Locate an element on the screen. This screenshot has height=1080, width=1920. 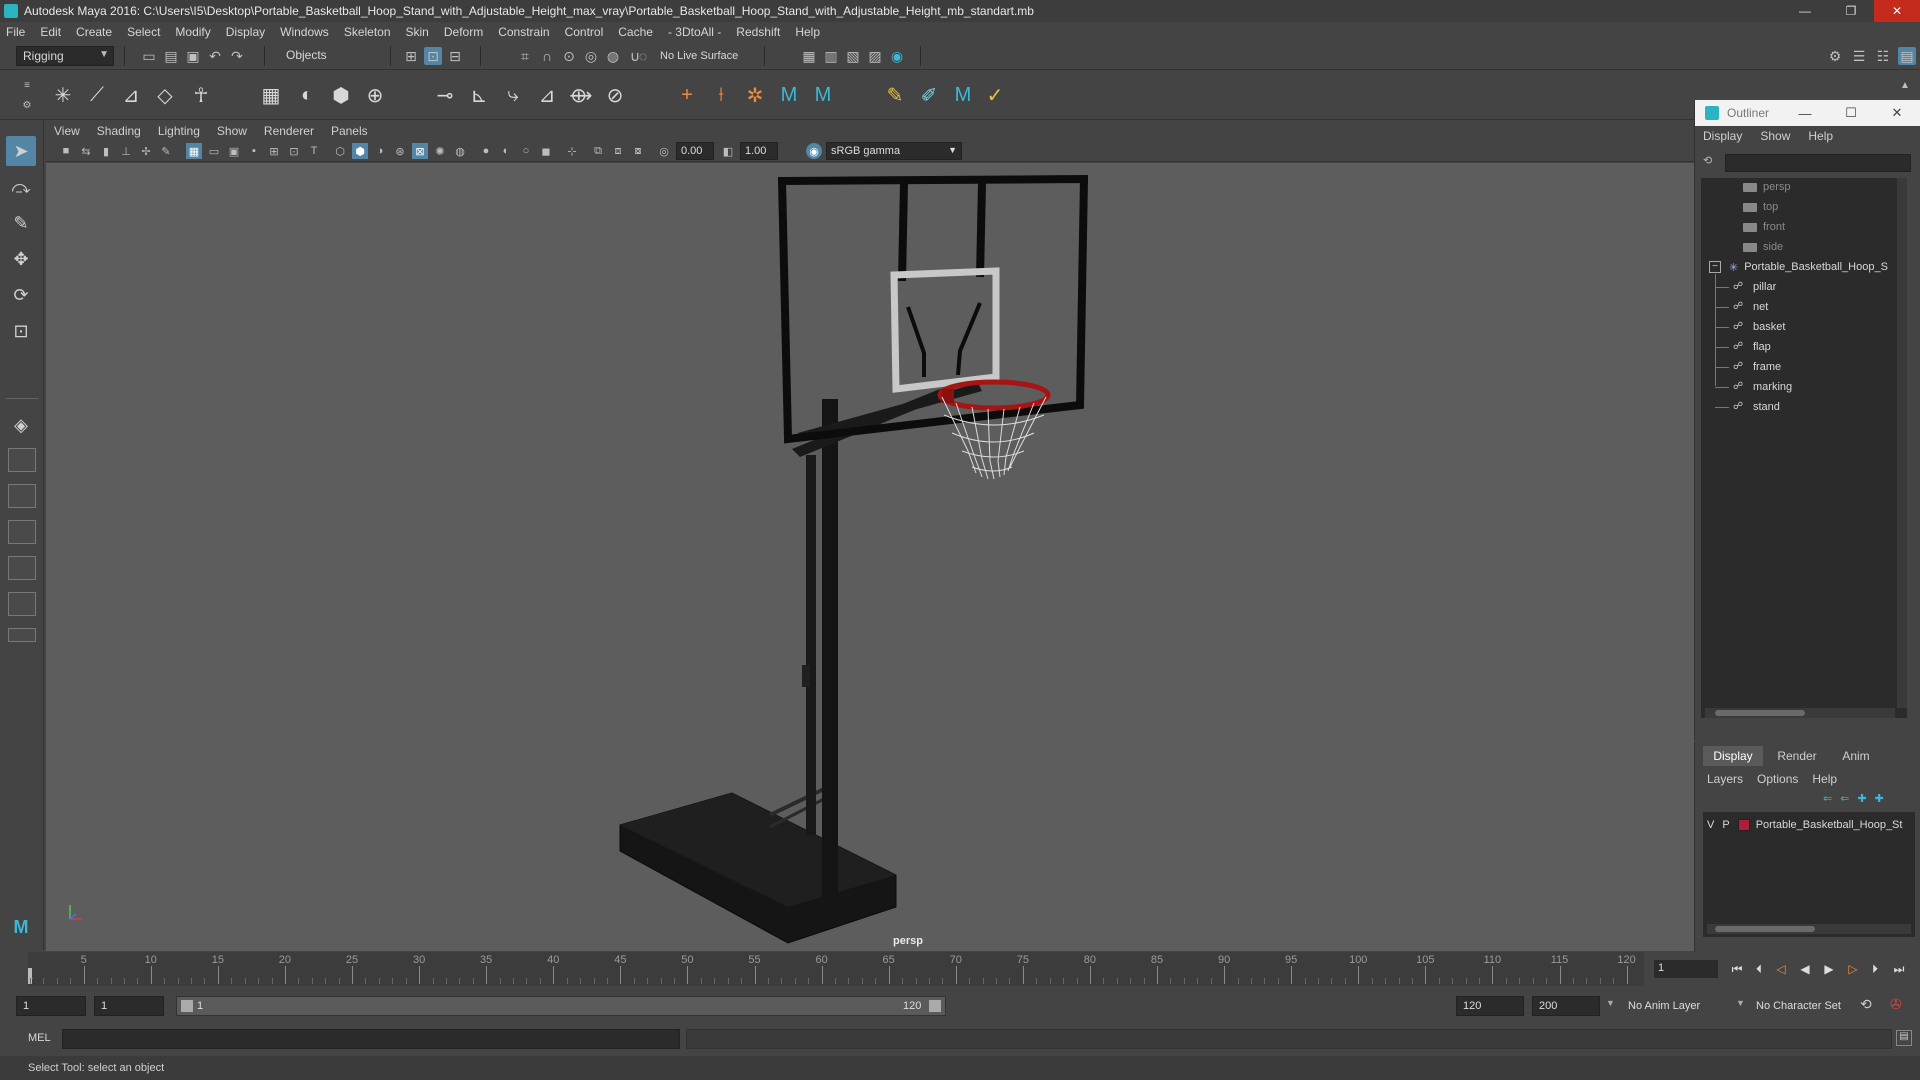
viewport-menu-shading: Shading is located at coordinates (119, 131).